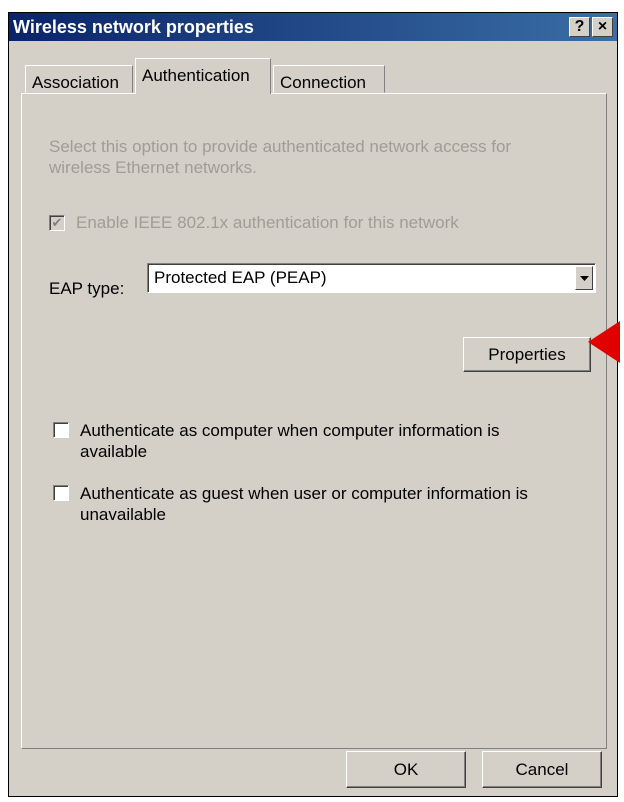  What do you see at coordinates (527, 354) in the screenshot?
I see `properties-button: Properties` at bounding box center [527, 354].